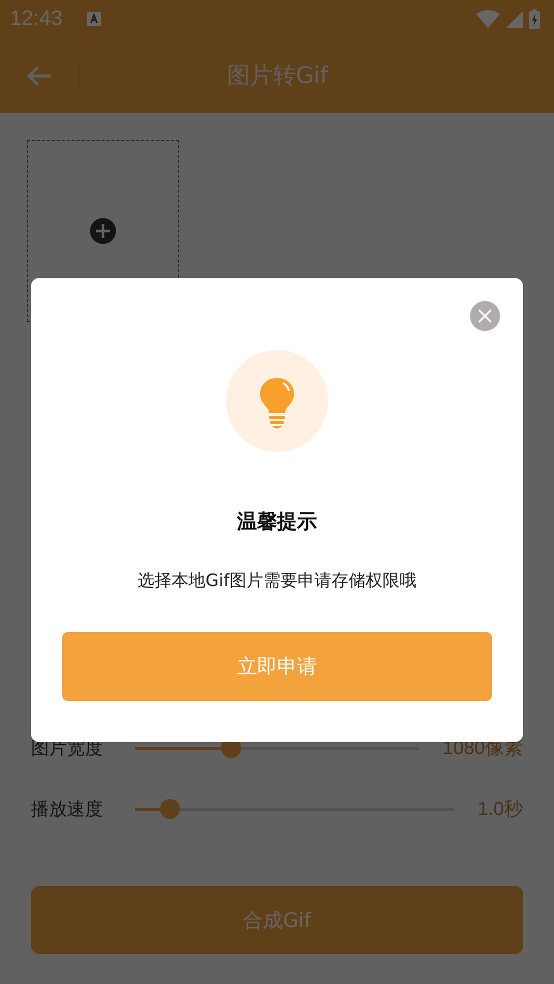 The height and width of the screenshot is (984, 554). I want to click on back-arrow-icon, so click(39, 75).